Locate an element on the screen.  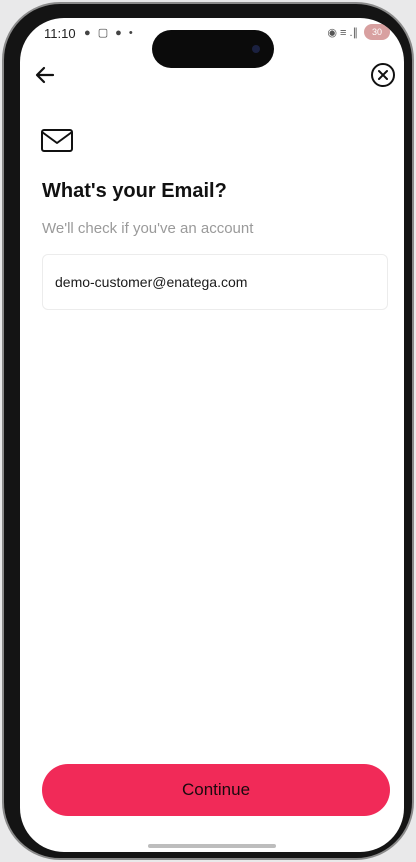
notification-icons: ● ▢ ● • is located at coordinates (109, 33).